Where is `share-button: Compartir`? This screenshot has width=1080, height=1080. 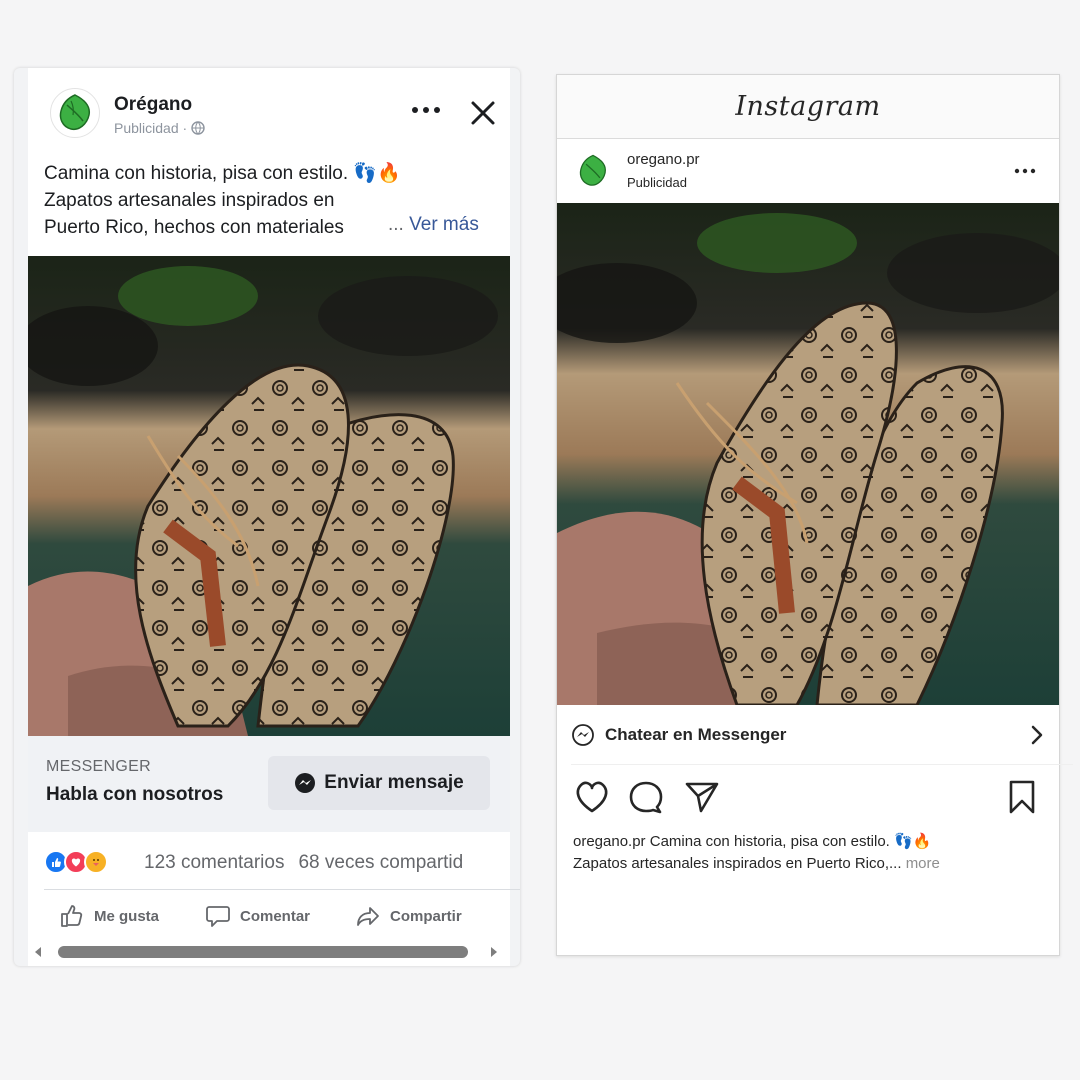
share-button: Compartir is located at coordinates (408, 916).